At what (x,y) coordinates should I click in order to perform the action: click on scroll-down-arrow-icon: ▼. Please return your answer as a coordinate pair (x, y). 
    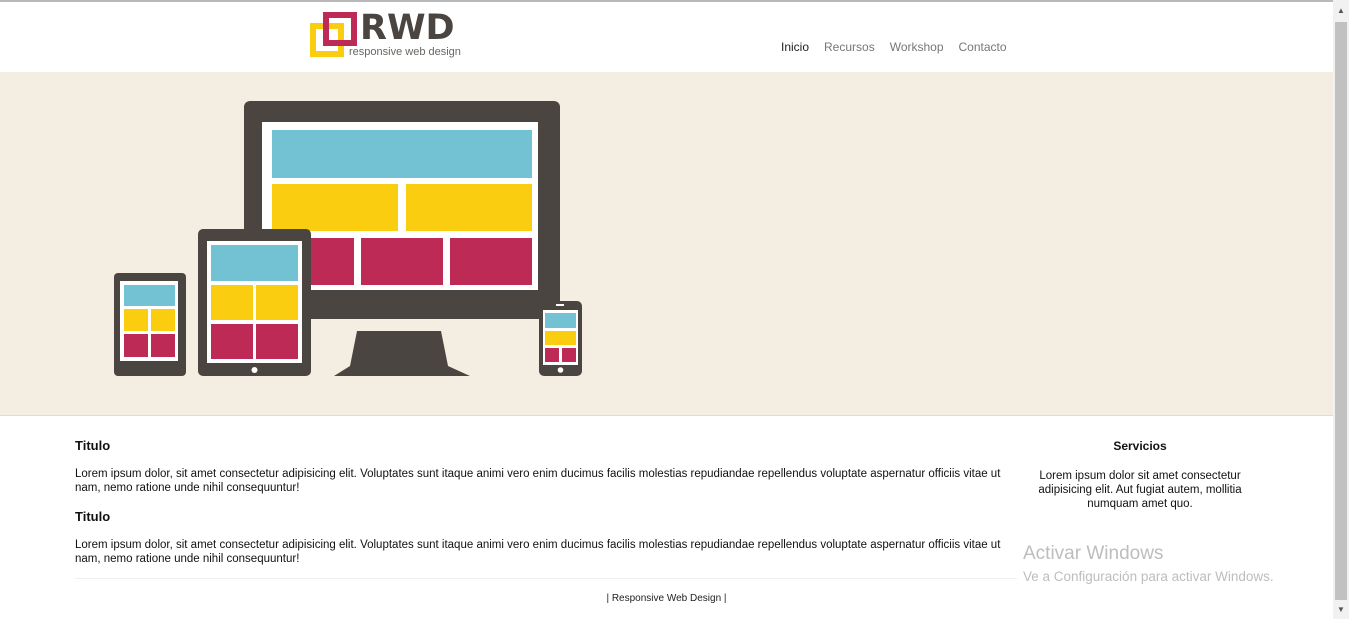
    Looking at the image, I should click on (1341, 610).